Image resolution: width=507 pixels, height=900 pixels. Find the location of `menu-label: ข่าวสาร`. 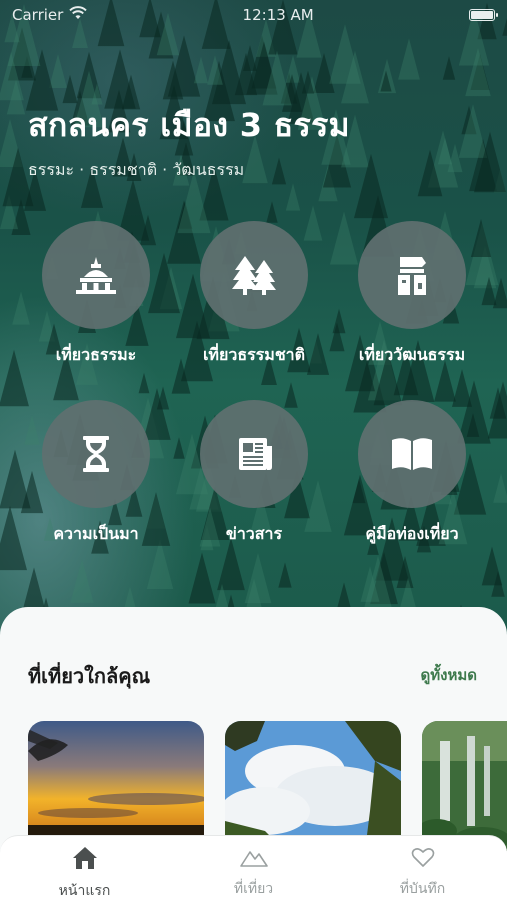

menu-label: ข่าวสาร is located at coordinates (254, 533).